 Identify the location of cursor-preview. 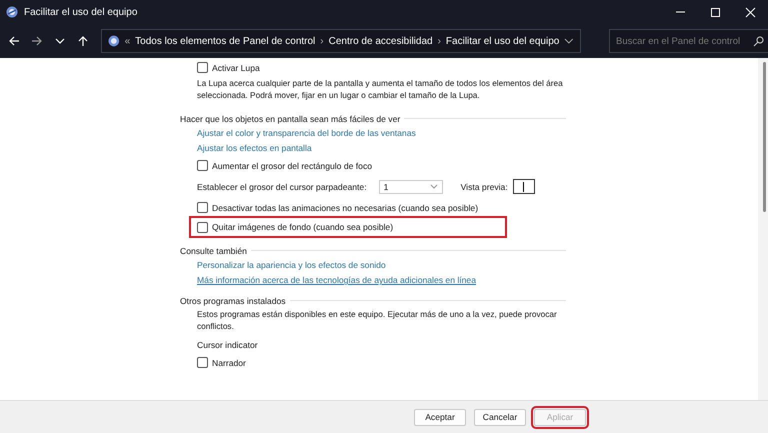
(523, 186).